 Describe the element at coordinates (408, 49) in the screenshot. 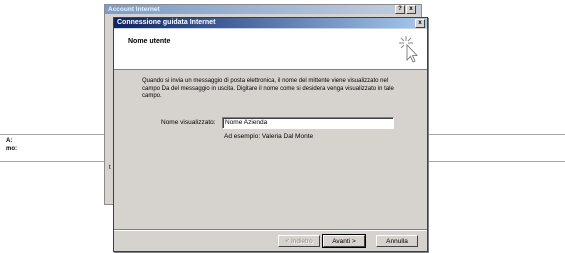

I see `wizard-sparkle-cursor-icon` at that location.